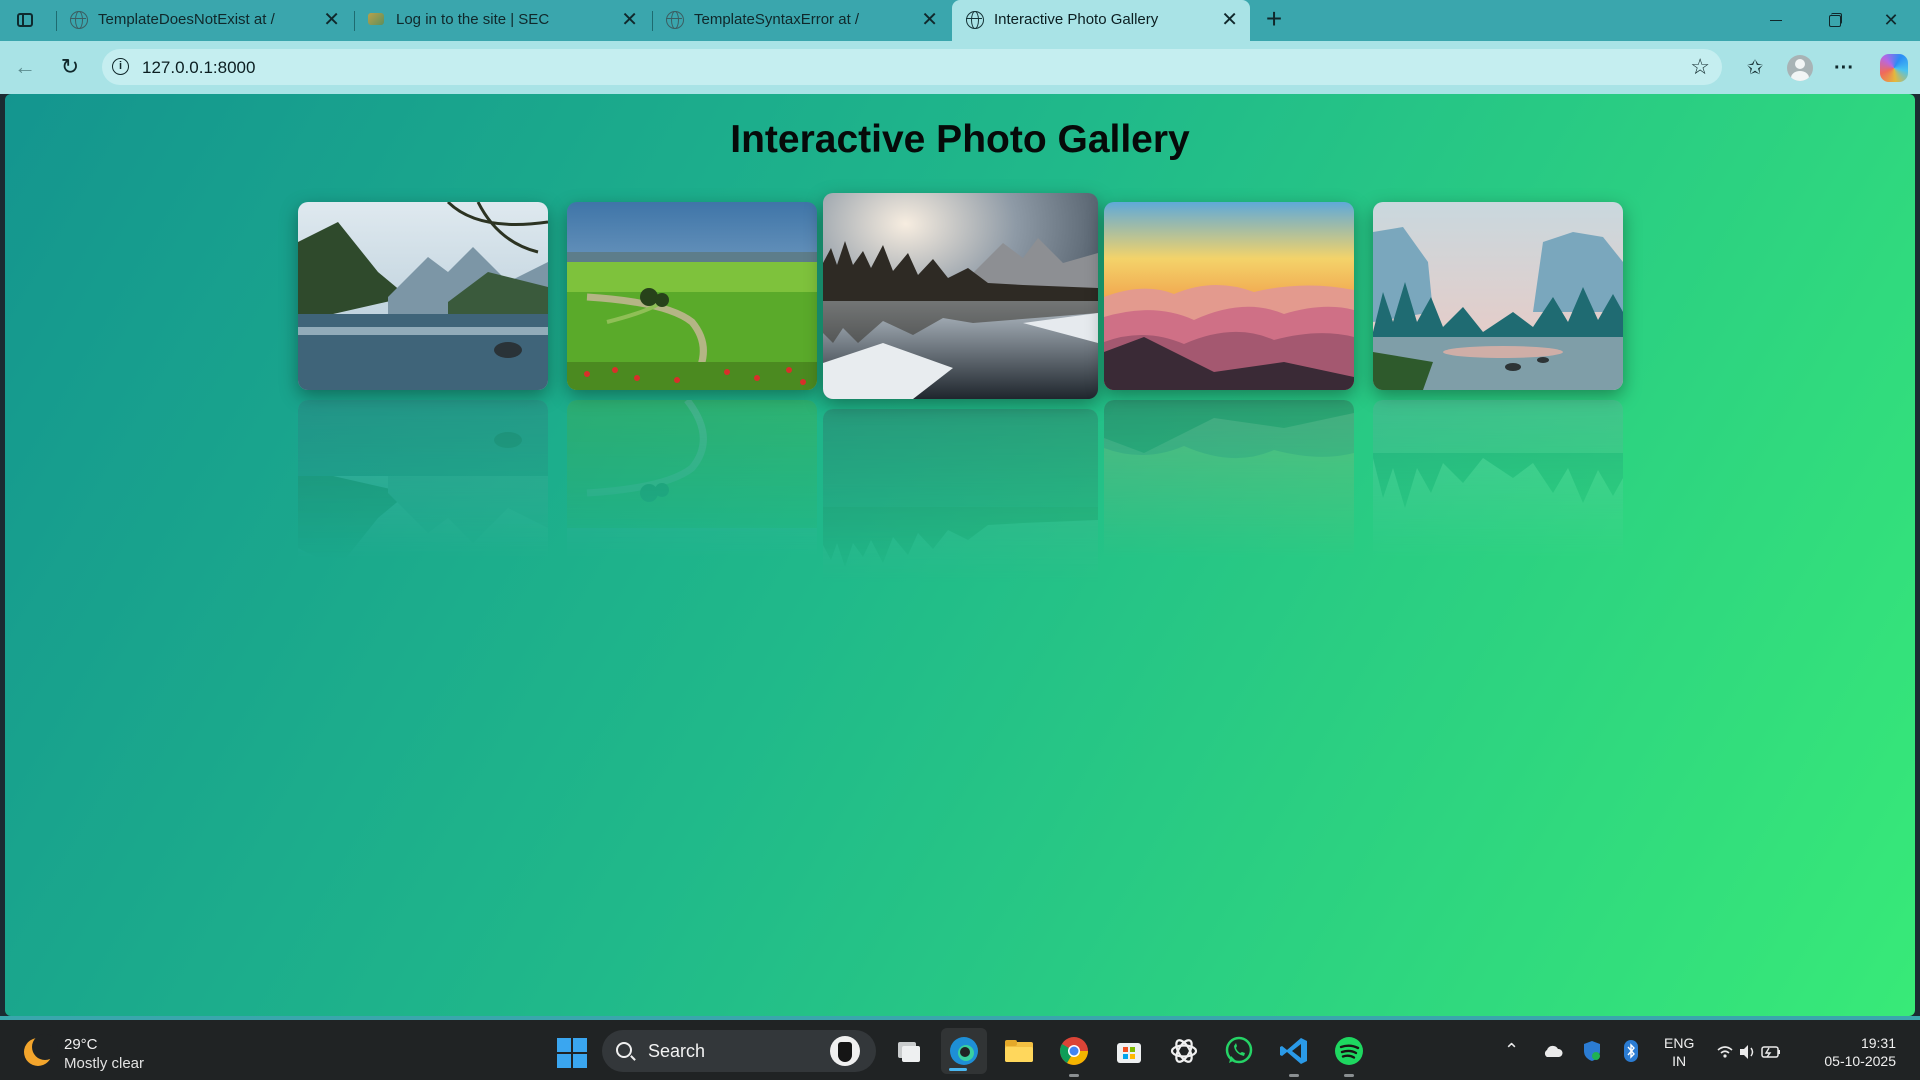  What do you see at coordinates (624, 1050) in the screenshot?
I see `search-icon` at bounding box center [624, 1050].